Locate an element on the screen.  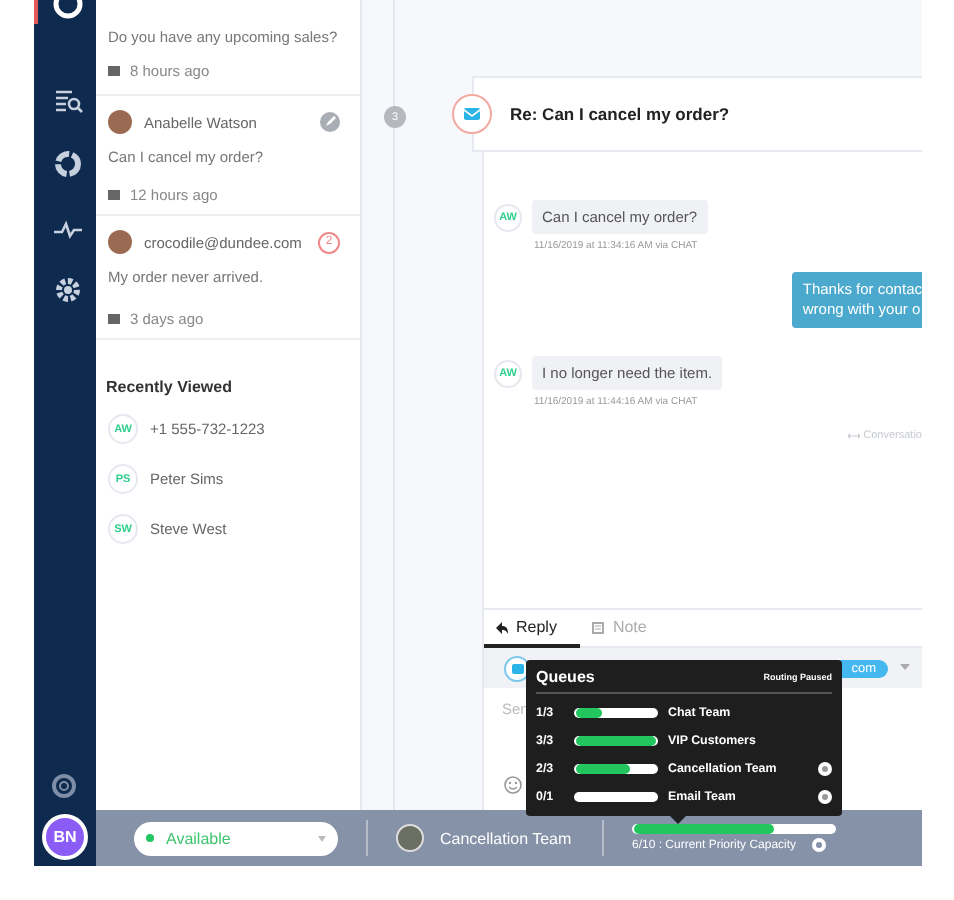
popover-title: Queues is located at coordinates (565, 677).